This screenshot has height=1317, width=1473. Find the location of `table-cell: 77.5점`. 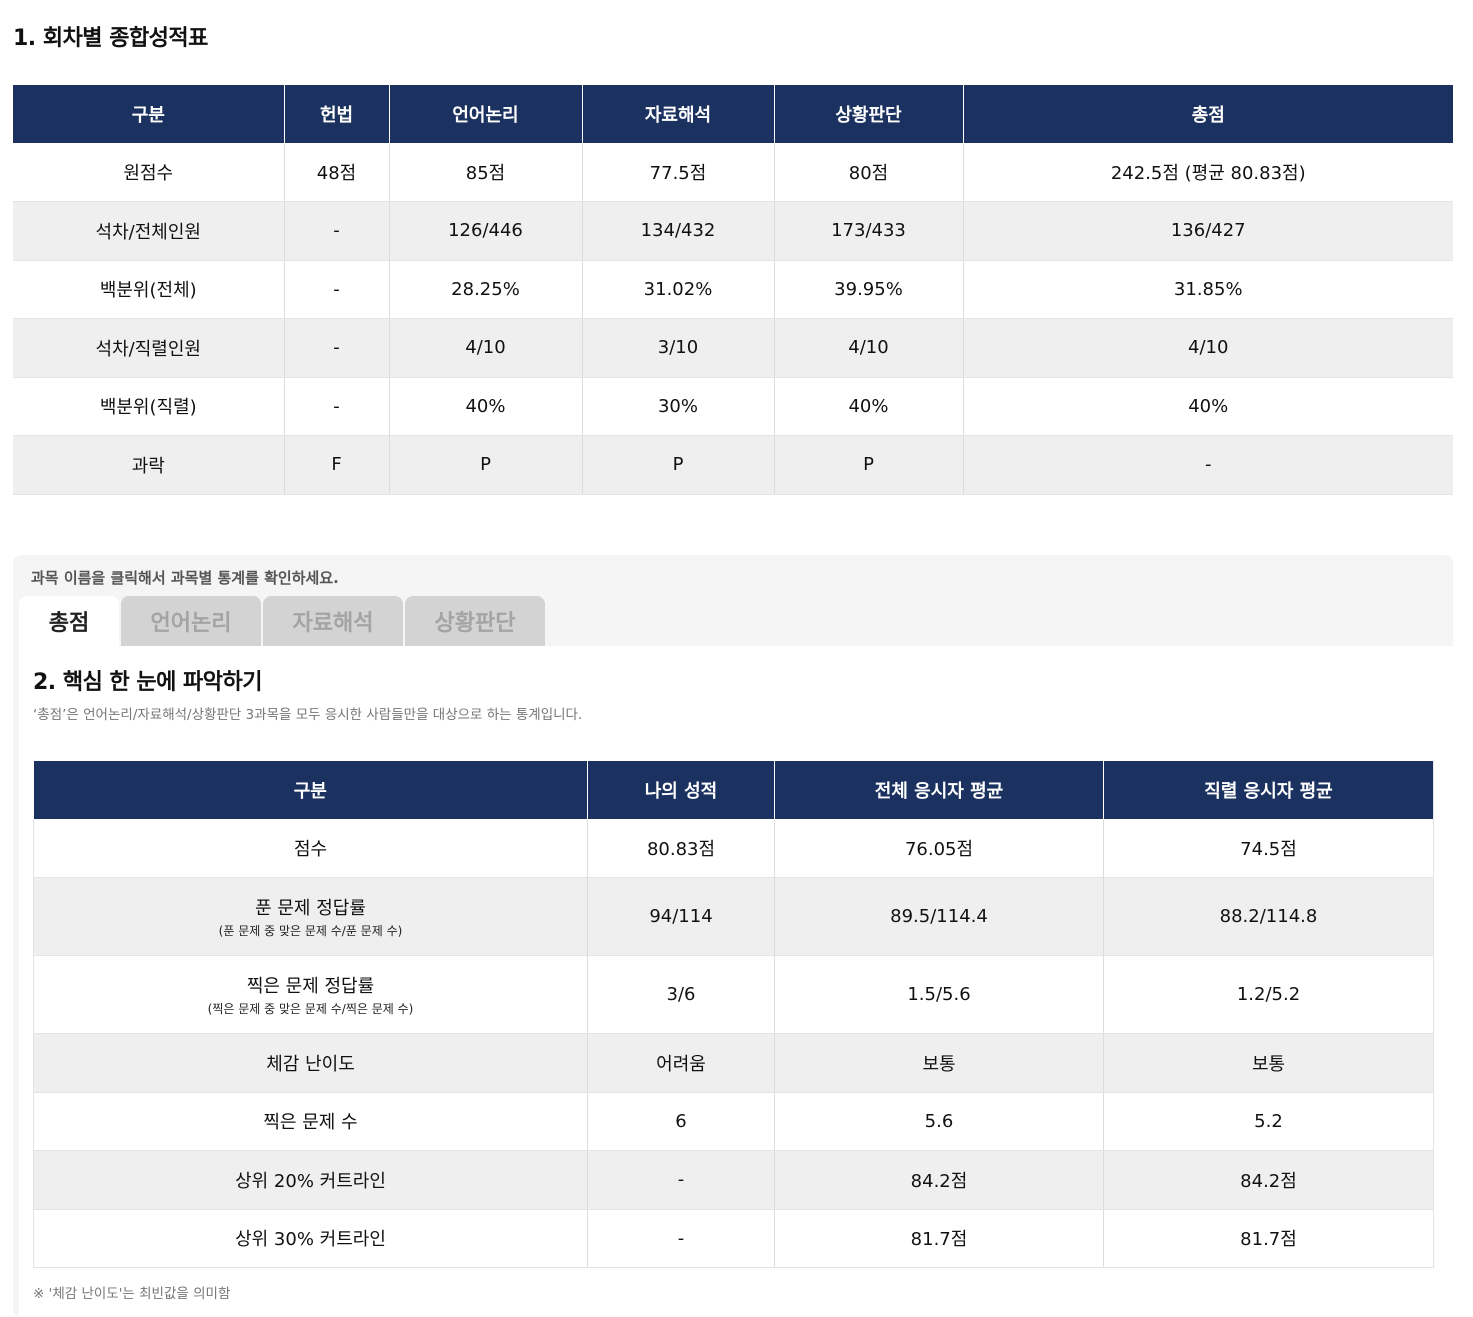

table-cell: 77.5점 is located at coordinates (677, 172).